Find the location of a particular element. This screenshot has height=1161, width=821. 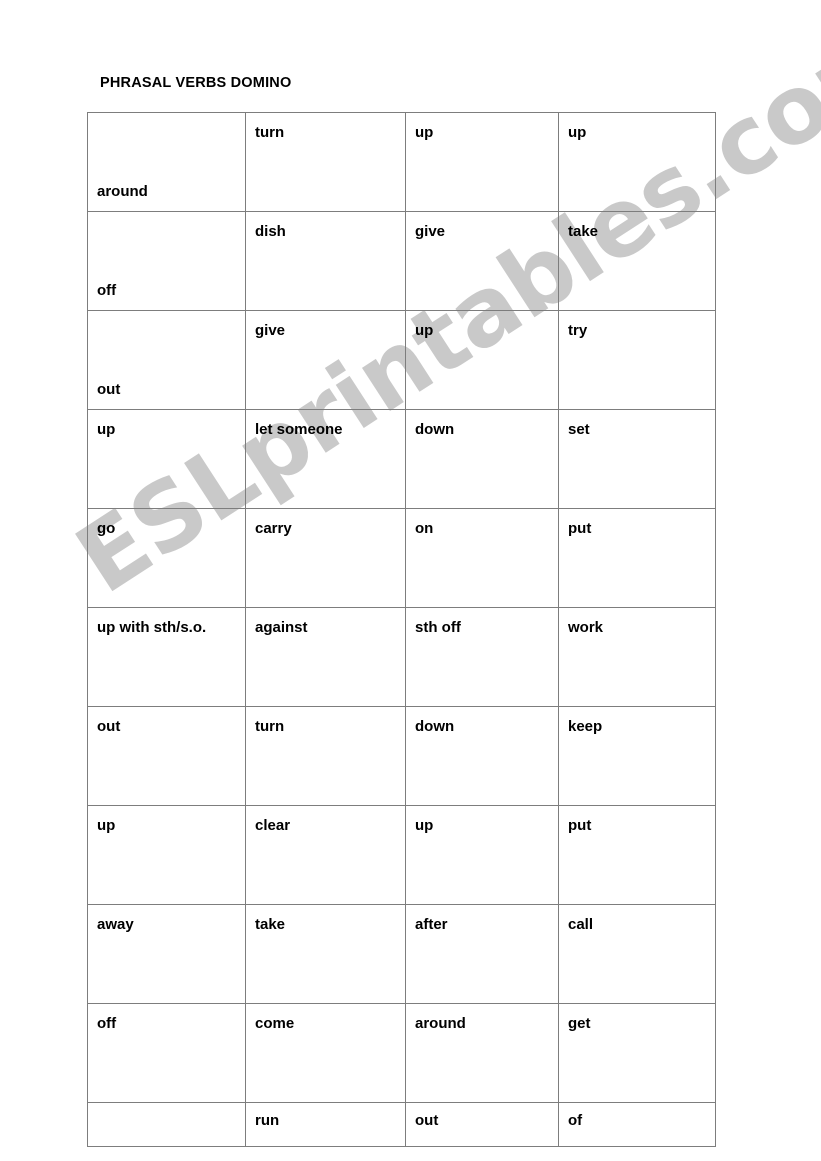

table-row: around turn up up is located at coordinates (401, 162).